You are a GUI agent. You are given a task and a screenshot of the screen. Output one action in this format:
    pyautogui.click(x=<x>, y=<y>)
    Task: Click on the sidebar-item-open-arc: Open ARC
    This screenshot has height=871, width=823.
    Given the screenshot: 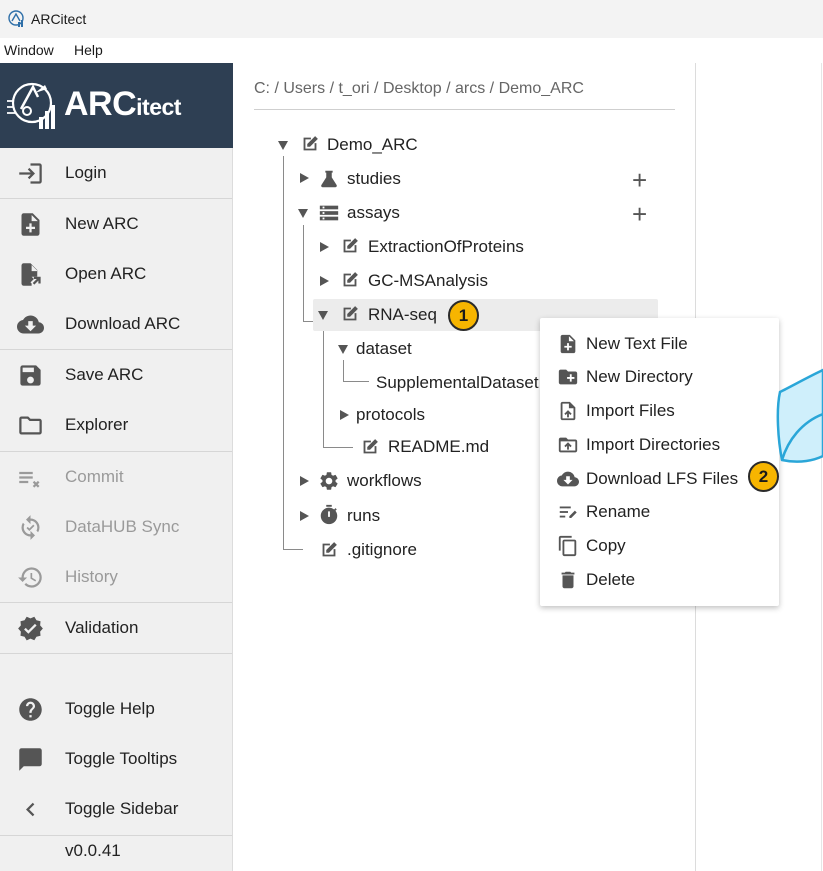 What is the action you would take?
    pyautogui.click(x=116, y=274)
    